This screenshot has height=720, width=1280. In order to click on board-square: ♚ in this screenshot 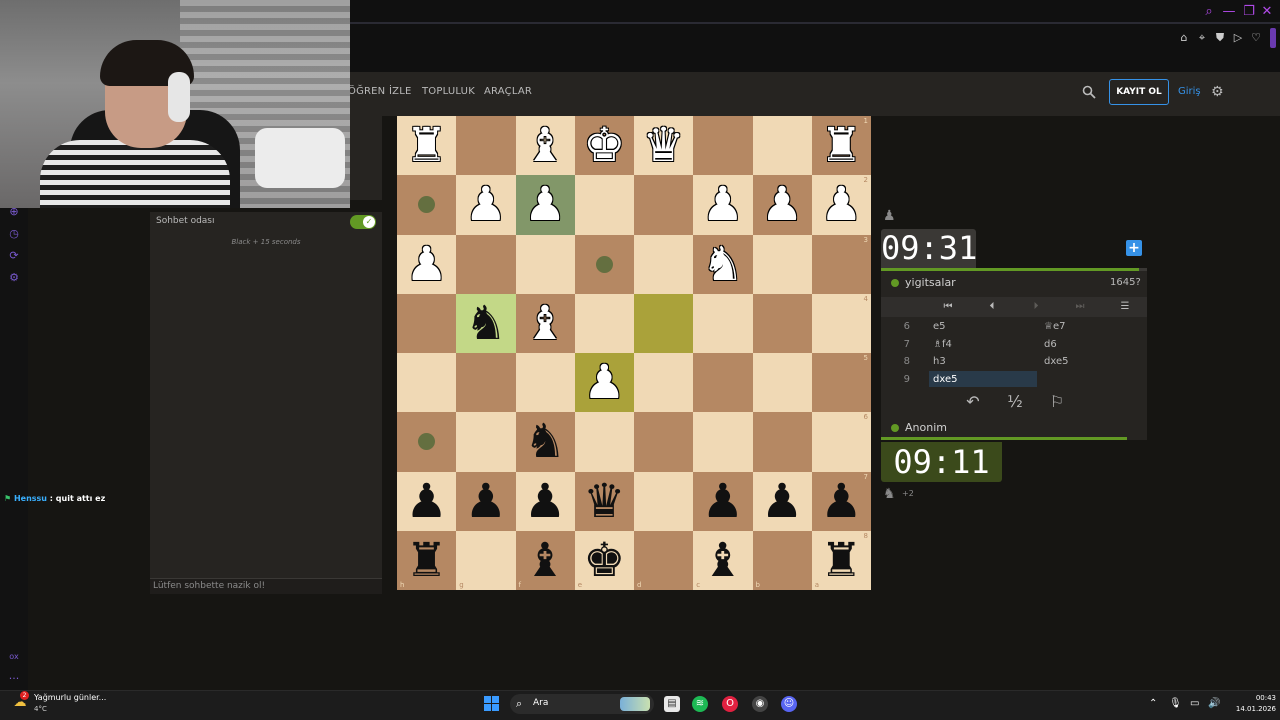, I will do `click(604, 146)`.